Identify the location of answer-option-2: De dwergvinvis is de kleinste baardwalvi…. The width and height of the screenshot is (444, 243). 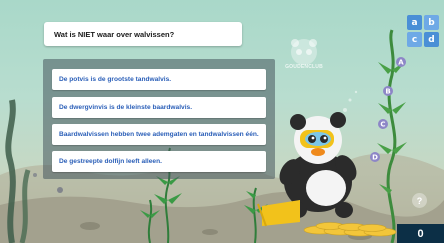
(159, 107).